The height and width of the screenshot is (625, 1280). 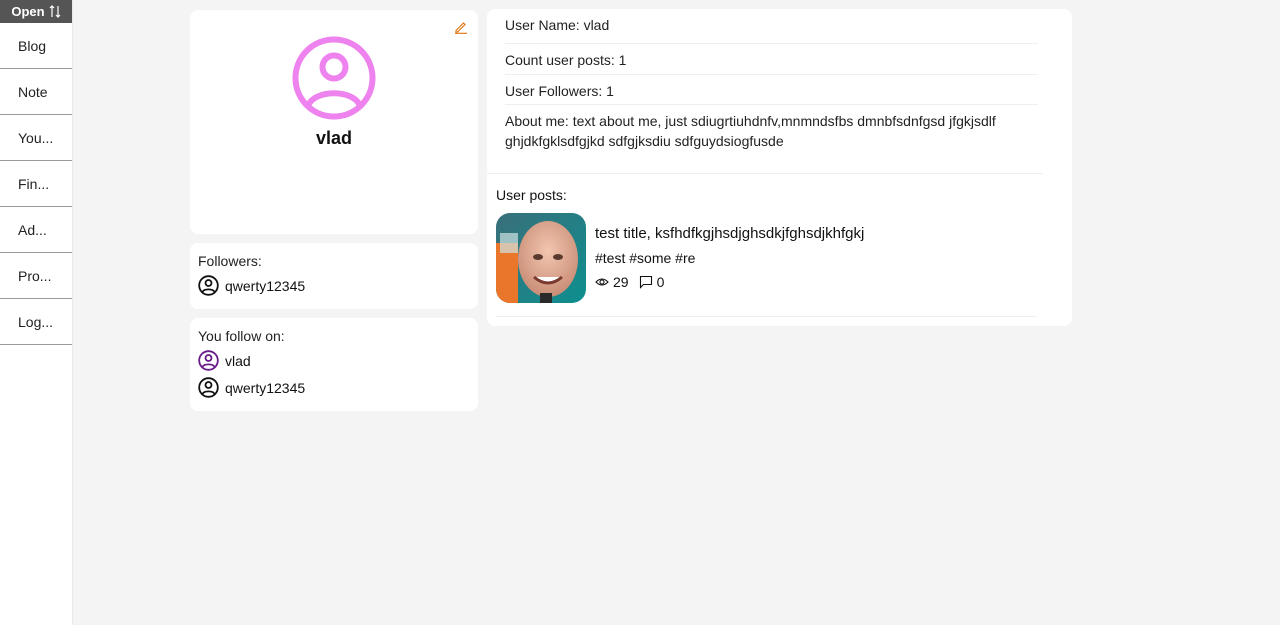 I want to click on following-card: You follow on: vlad qwerty12345, so click(x=334, y=364).